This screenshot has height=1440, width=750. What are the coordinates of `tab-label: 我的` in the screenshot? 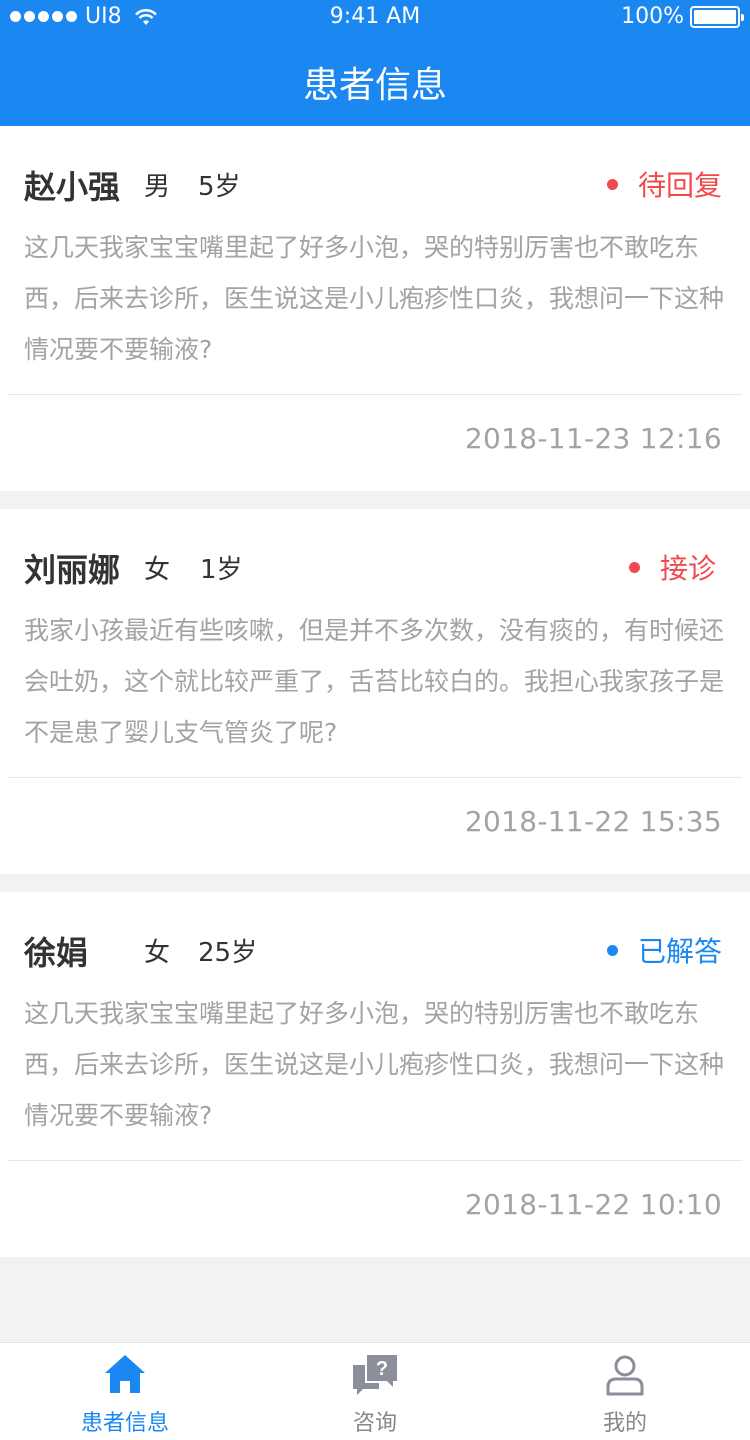 It's located at (624, 1423).